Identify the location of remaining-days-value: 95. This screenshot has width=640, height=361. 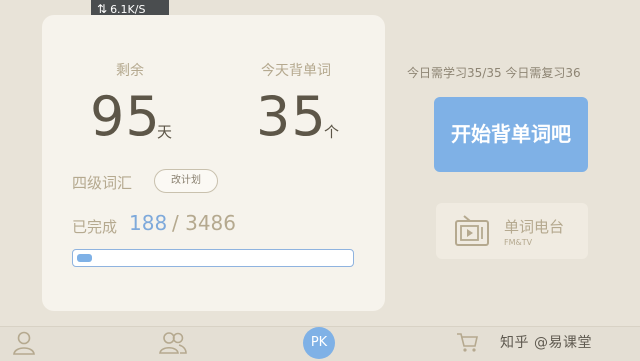
(125, 116).